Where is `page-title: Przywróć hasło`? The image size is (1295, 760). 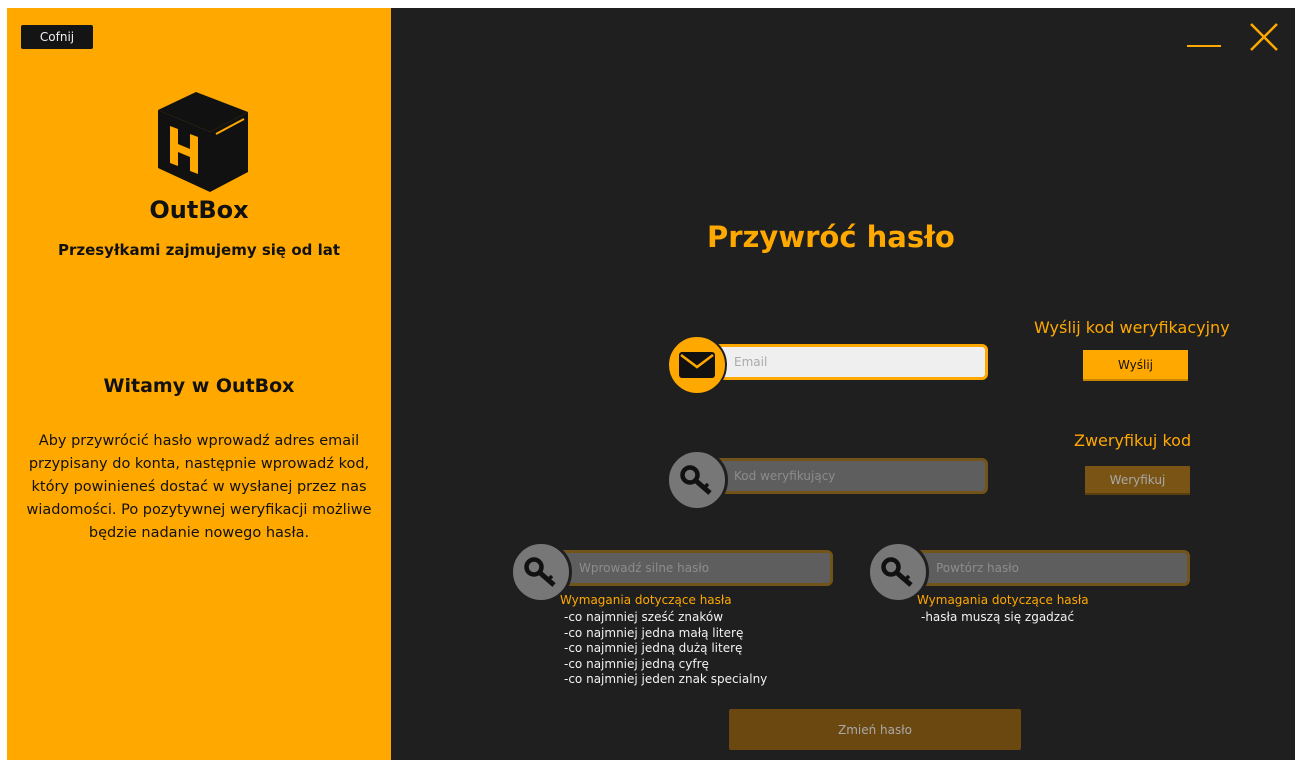
page-title: Przywróć hasło is located at coordinates (831, 237).